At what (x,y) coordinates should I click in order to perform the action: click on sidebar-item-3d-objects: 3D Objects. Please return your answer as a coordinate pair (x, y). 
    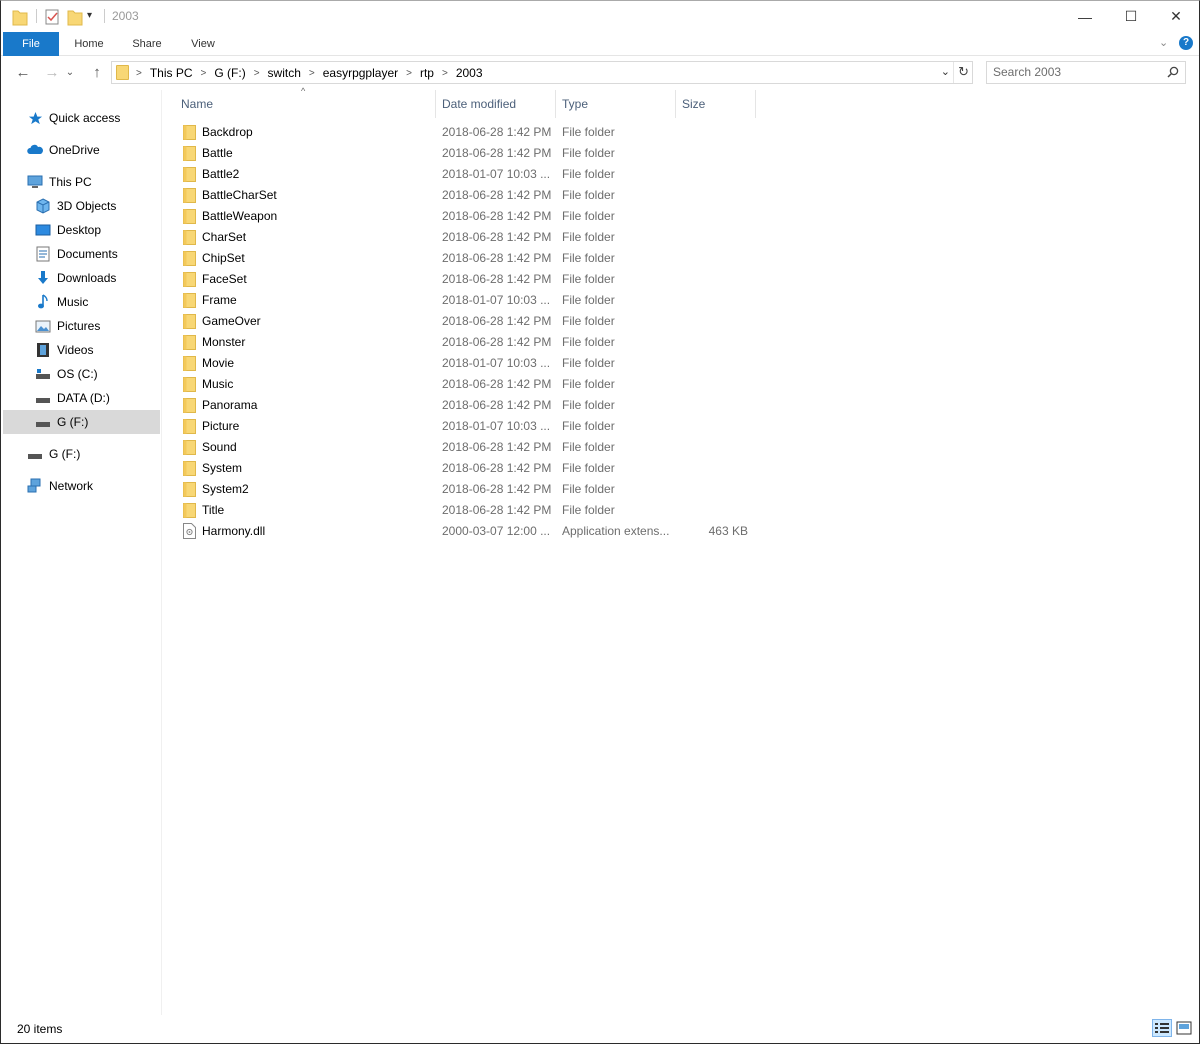
    Looking at the image, I should click on (81, 206).